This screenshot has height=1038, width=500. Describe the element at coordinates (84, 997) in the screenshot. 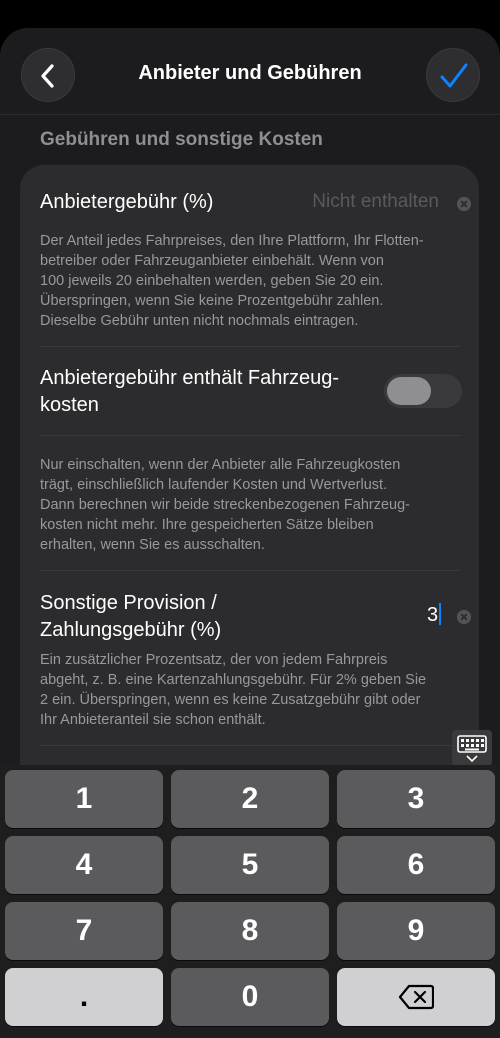

I see `key-decimal: .` at that location.